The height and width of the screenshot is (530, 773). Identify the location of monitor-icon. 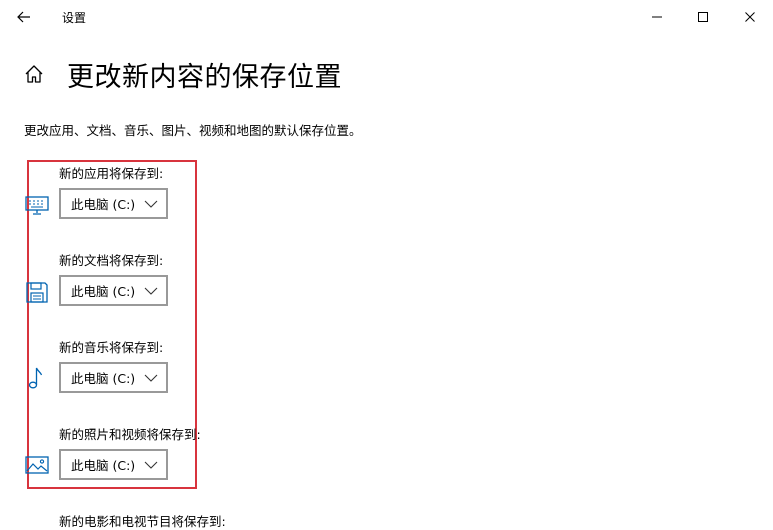
(37, 205).